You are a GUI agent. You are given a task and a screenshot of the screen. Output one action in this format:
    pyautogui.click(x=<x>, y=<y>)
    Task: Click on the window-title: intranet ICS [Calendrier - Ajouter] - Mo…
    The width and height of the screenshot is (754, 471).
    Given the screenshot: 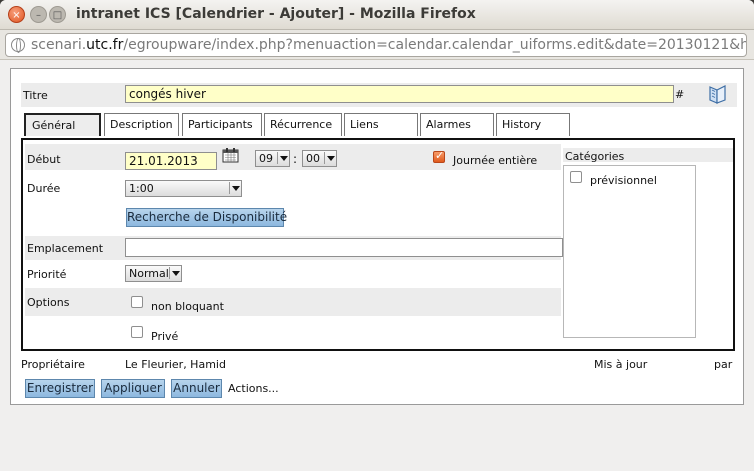 What is the action you would take?
    pyautogui.click(x=276, y=14)
    